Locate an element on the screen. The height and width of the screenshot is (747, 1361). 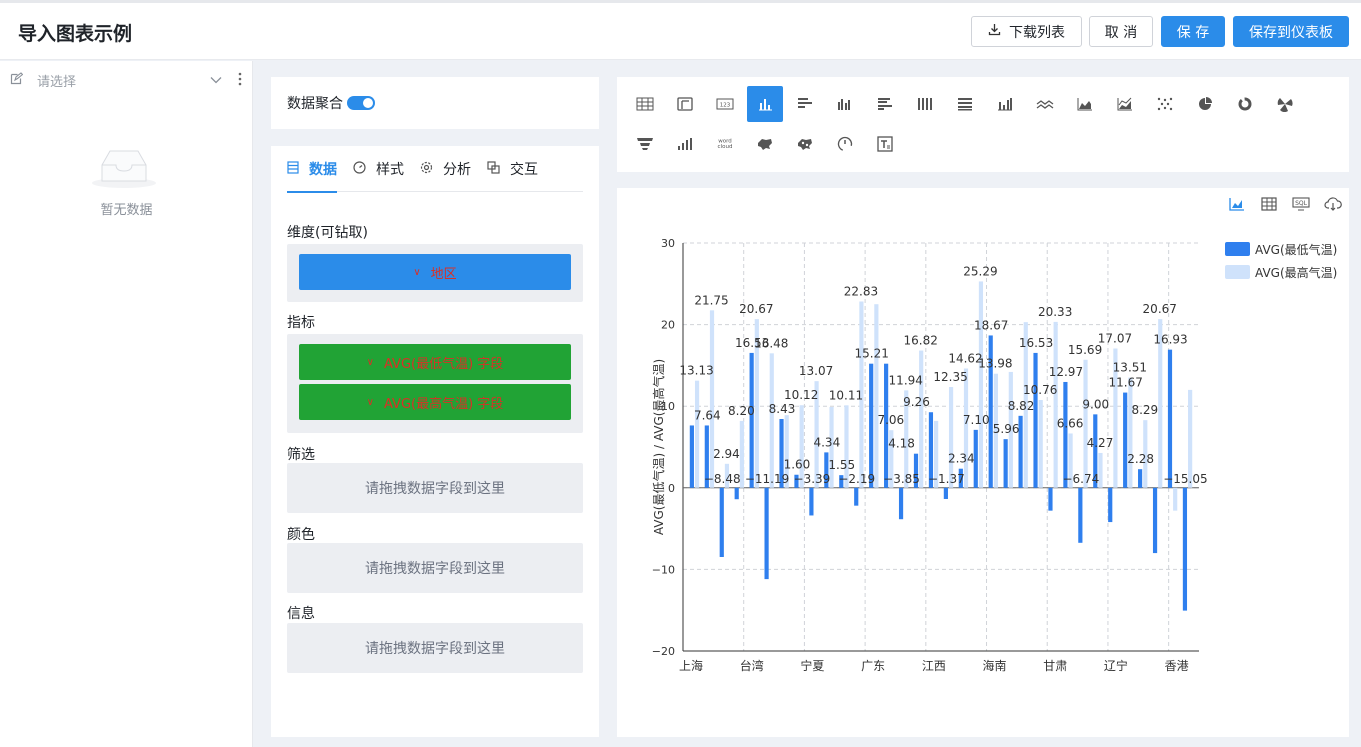
metrics-dropzone: ∨ AVG(最低气温) 字段 ∨ AVG(最高气温) 字段 is located at coordinates (435, 383).